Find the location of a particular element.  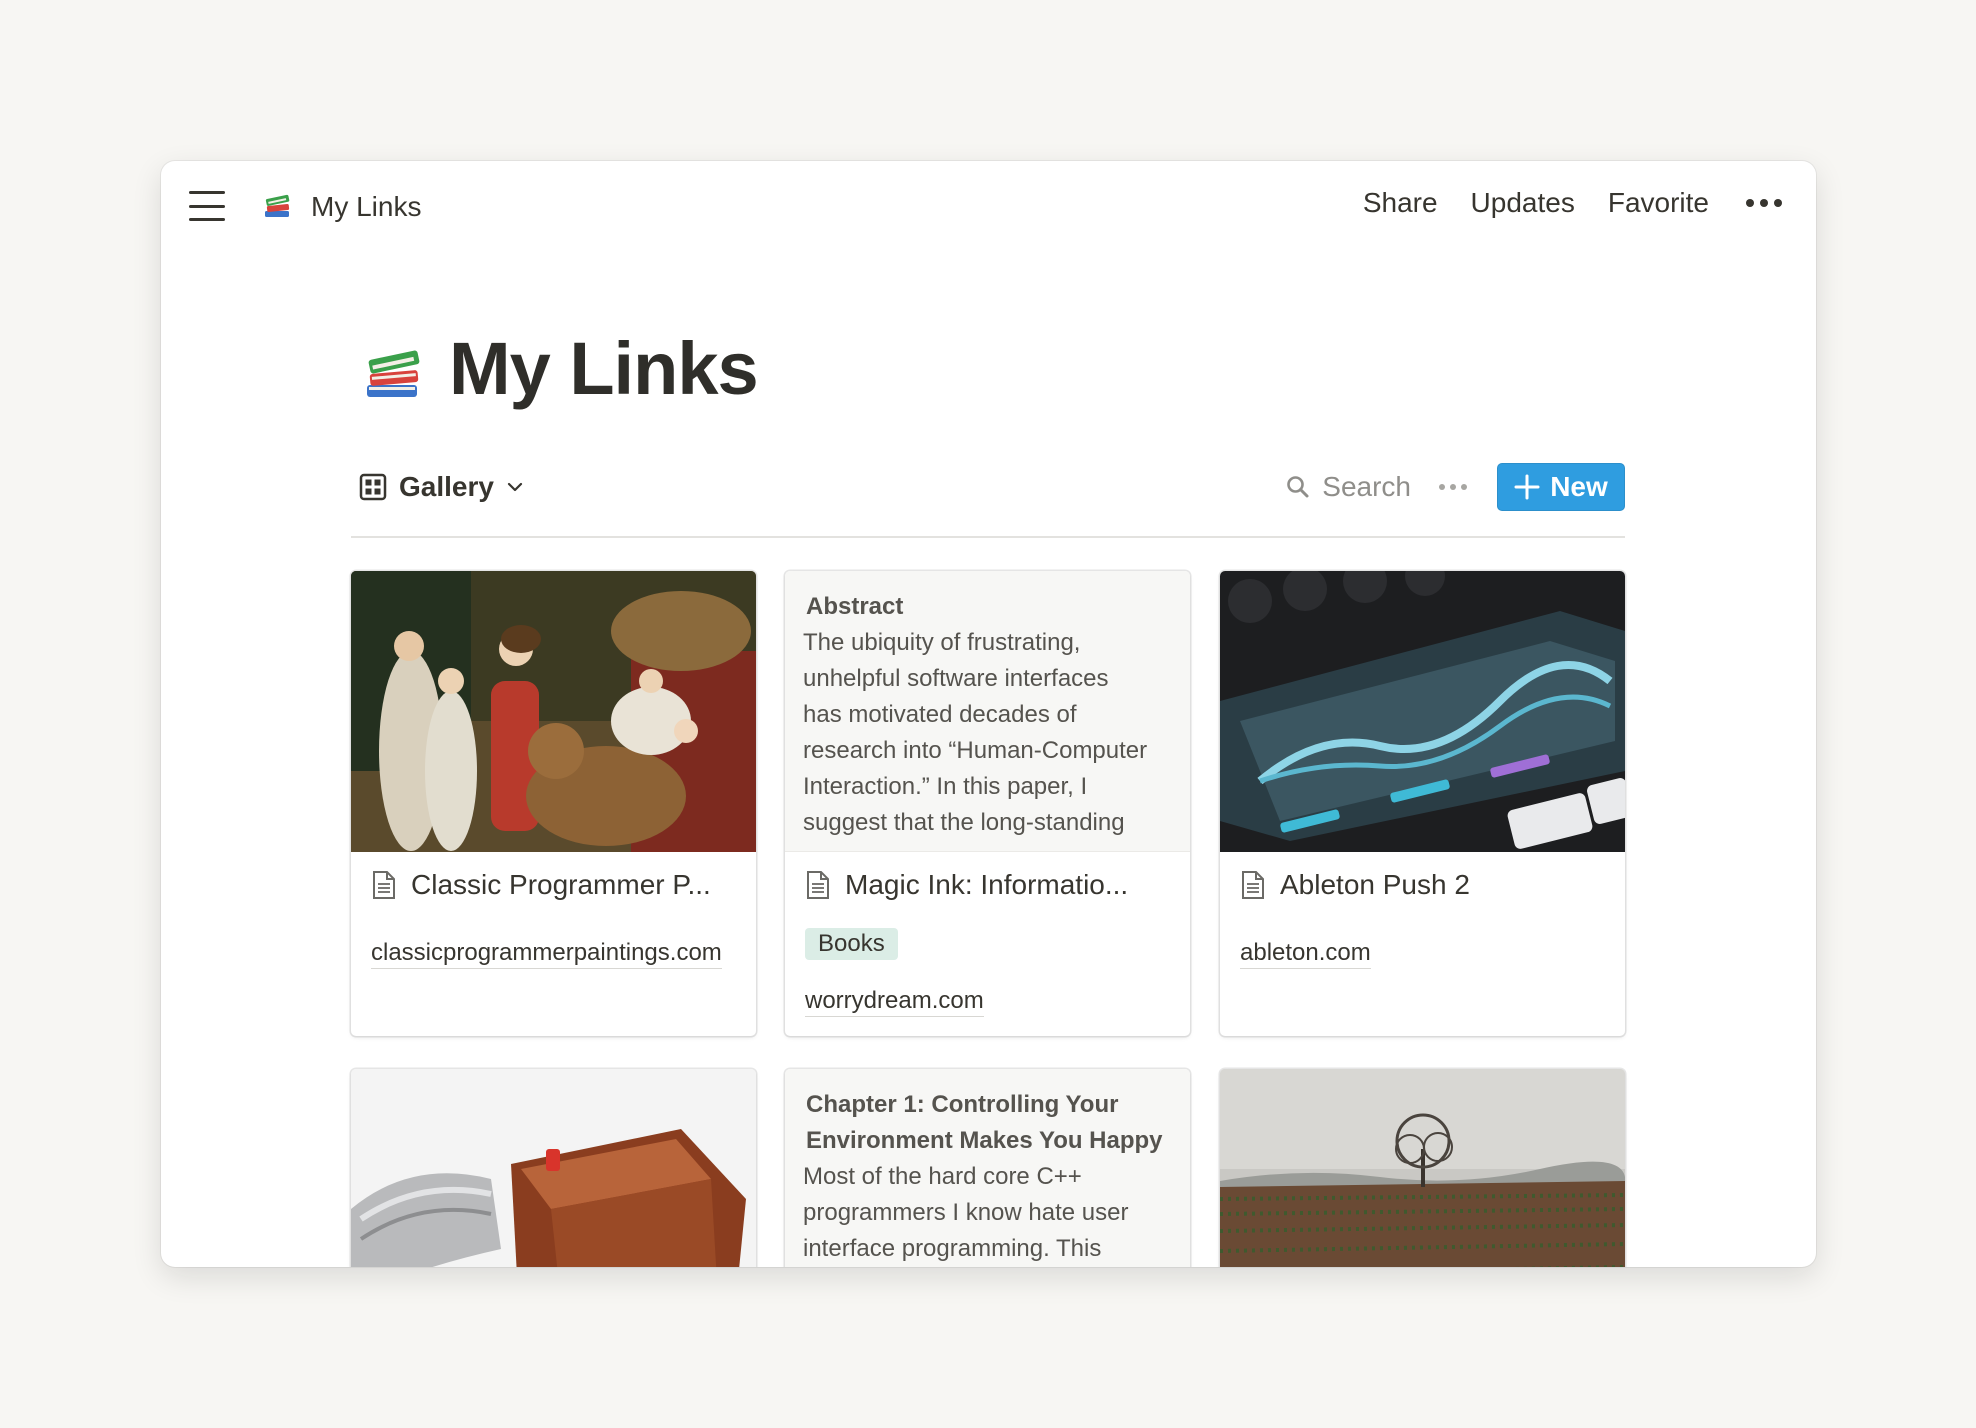

preview-line: research into “Human-Computer is located at coordinates (975, 750).